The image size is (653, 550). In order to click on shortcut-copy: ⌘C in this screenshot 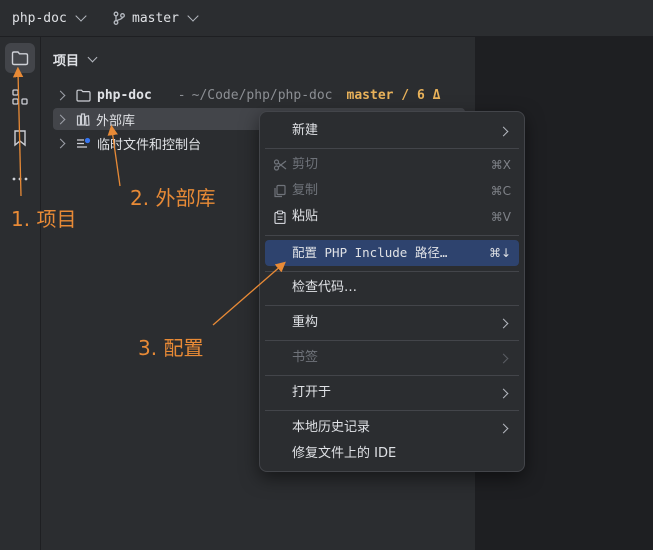, I will do `click(500, 191)`.